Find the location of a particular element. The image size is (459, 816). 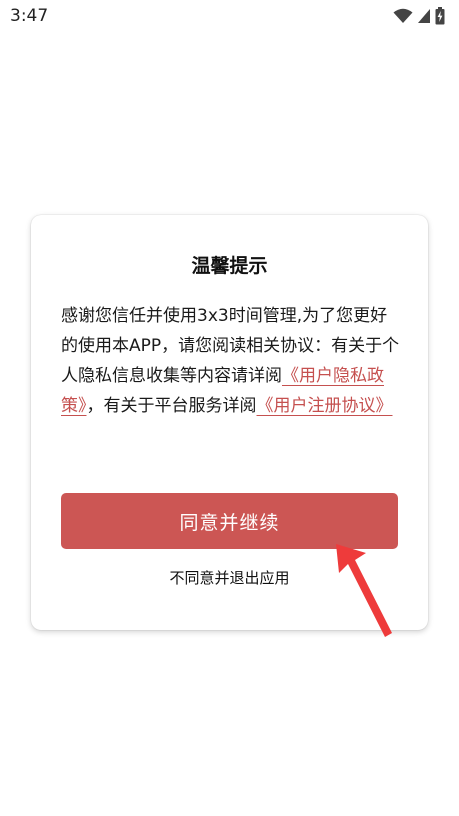

dialog-title: 温馨提示 is located at coordinates (229, 266).